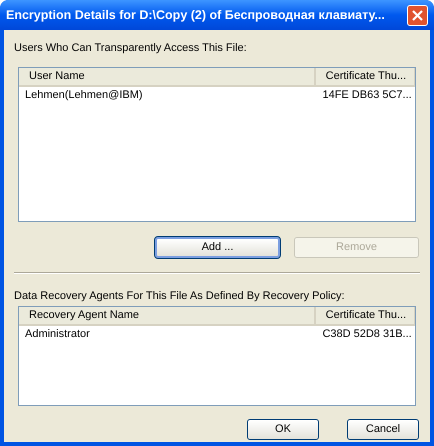 The height and width of the screenshot is (446, 434). I want to click on section-label: Users Who Can Transparently Access This File:, so click(131, 47).